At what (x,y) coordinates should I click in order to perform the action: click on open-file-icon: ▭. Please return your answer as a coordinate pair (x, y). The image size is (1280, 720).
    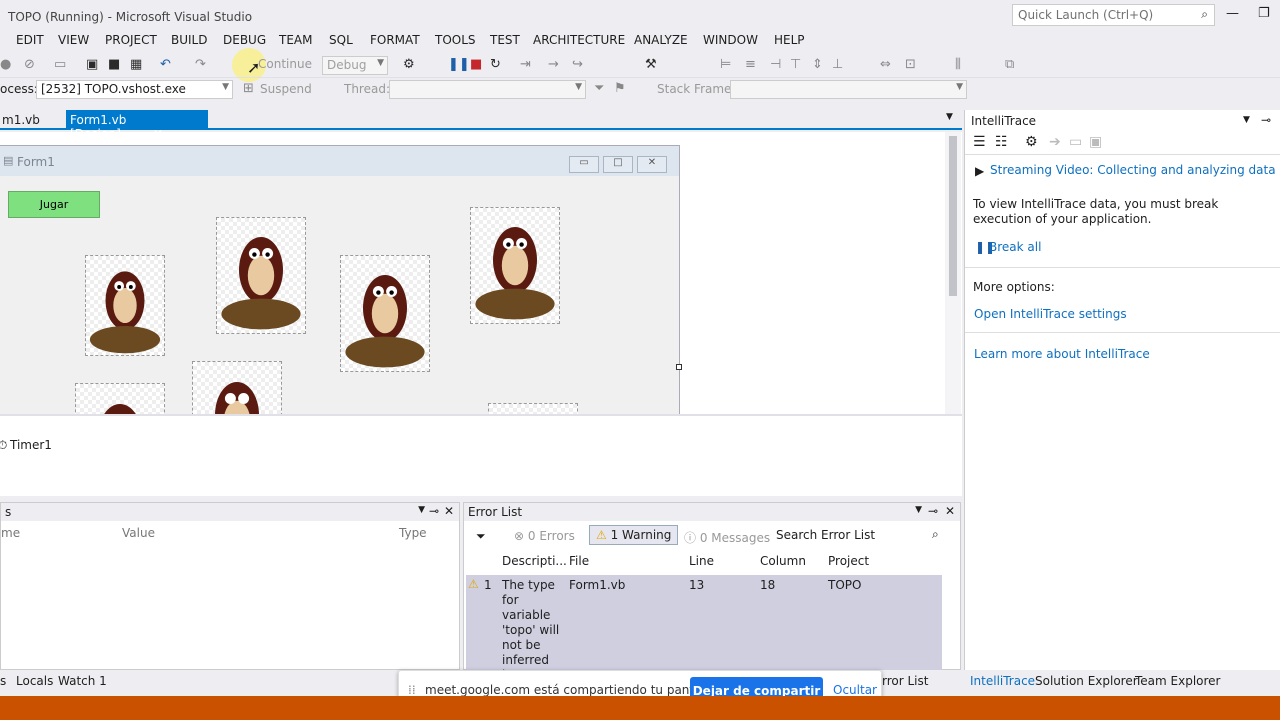
    Looking at the image, I should click on (1075, 142).